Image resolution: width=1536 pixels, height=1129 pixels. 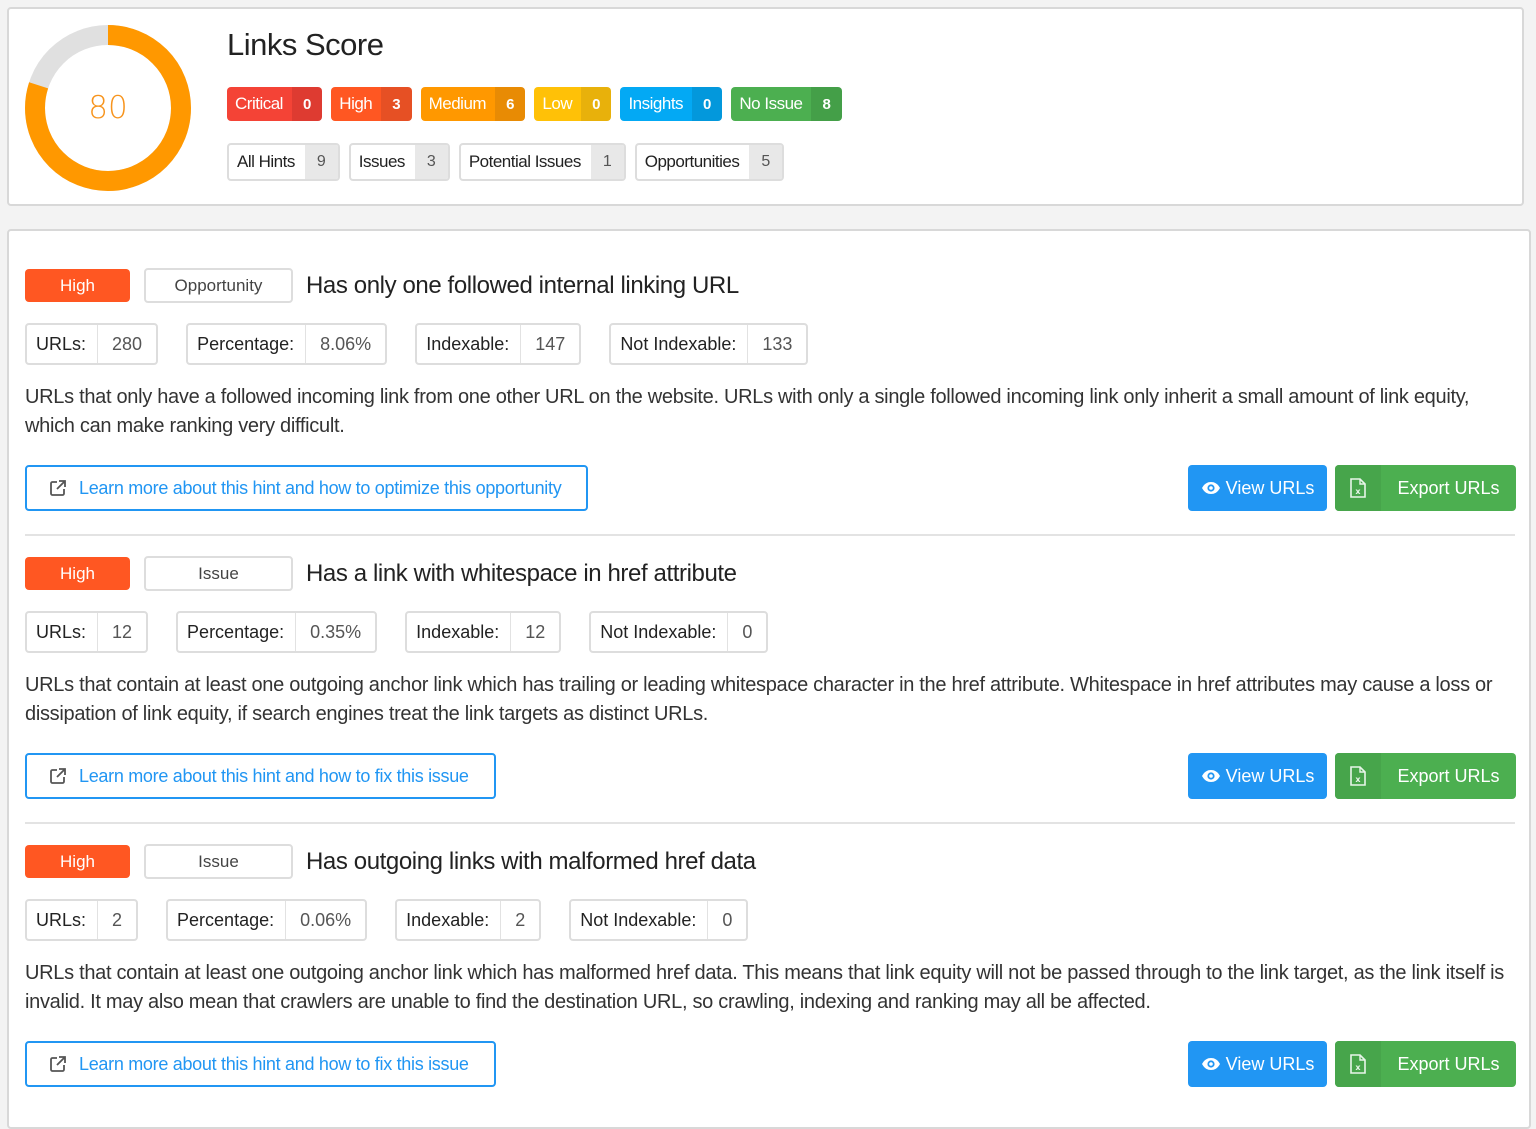 I want to click on stat-value: 133, so click(x=777, y=343).